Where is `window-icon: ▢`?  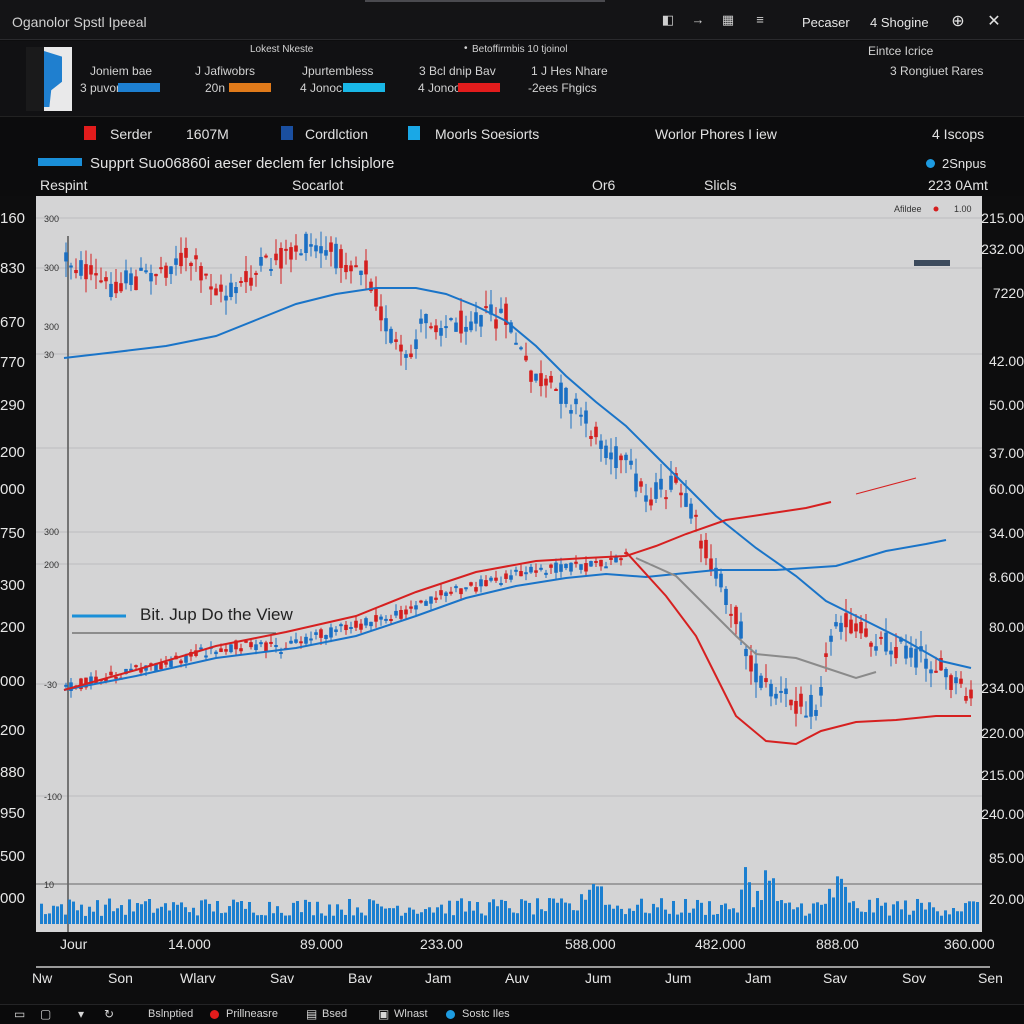
window-icon: ▢ is located at coordinates (45, 1014).